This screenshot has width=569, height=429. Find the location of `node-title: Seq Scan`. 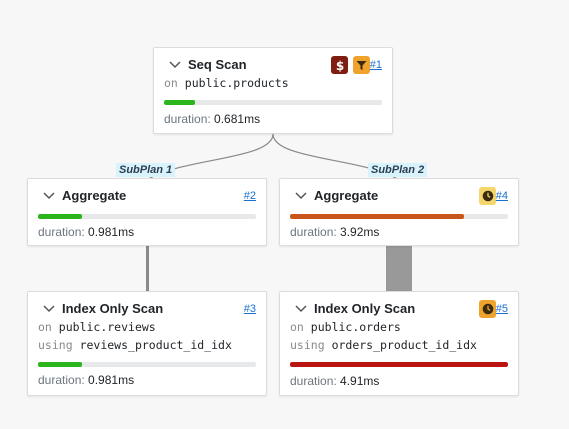

node-title: Seq Scan is located at coordinates (217, 64).